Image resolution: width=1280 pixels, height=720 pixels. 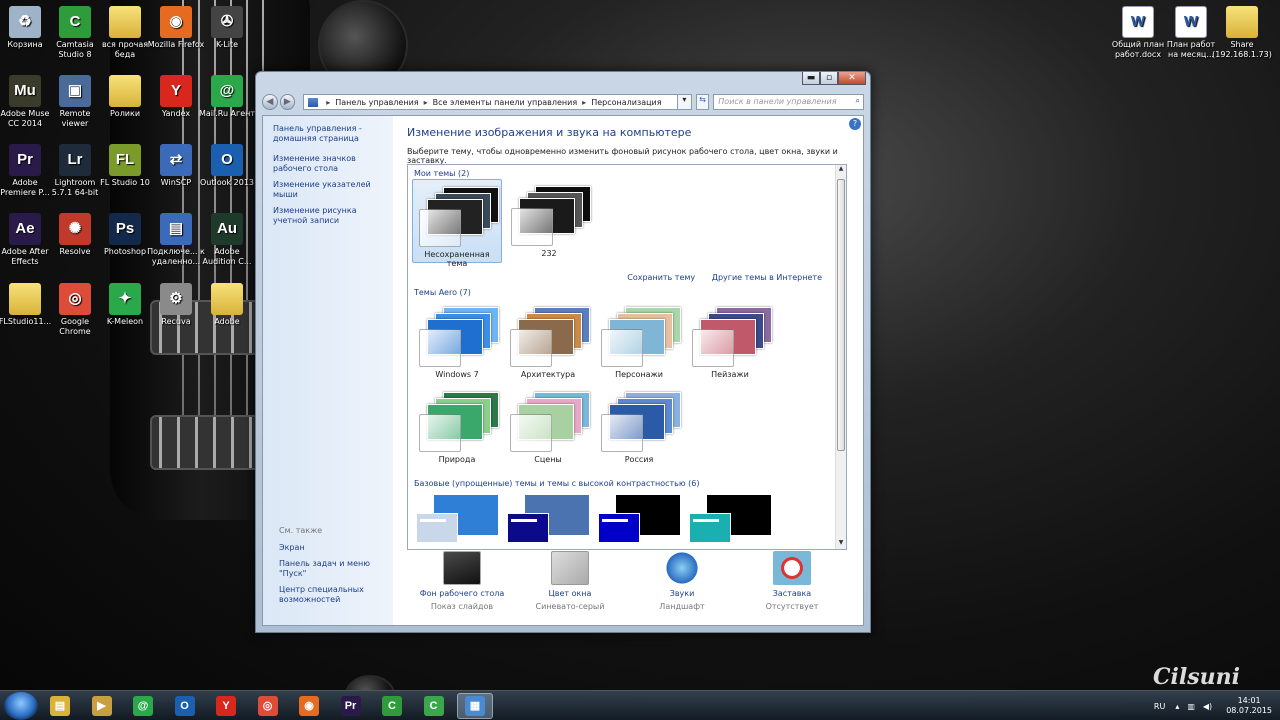 I want to click on desktop-icon: @ Mail.Ru Агент, so click(x=227, y=97).